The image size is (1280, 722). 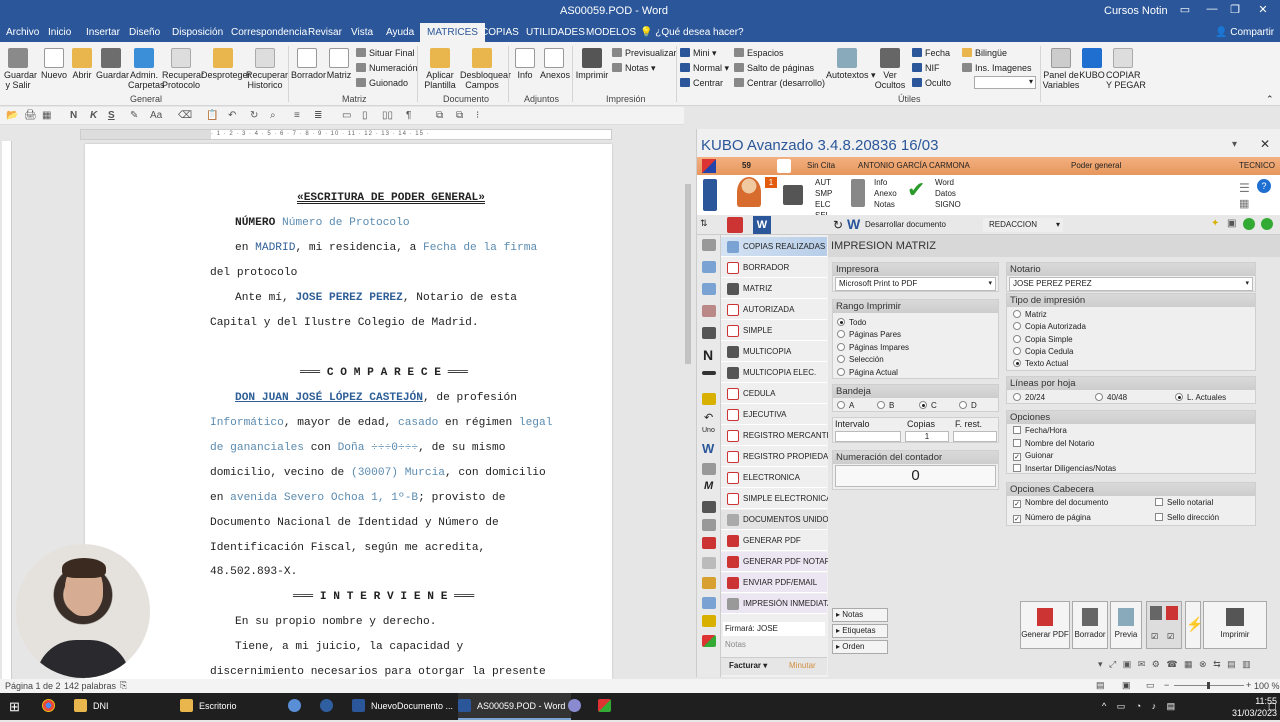 I want to click on situar-final-button: Situar Final, so click(x=385, y=53).